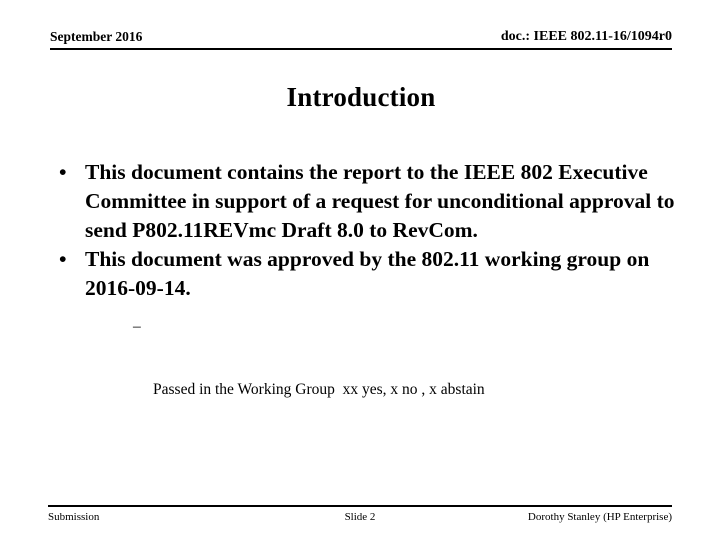  Describe the element at coordinates (361, 97) in the screenshot. I see `slide-title: Introduction` at that location.